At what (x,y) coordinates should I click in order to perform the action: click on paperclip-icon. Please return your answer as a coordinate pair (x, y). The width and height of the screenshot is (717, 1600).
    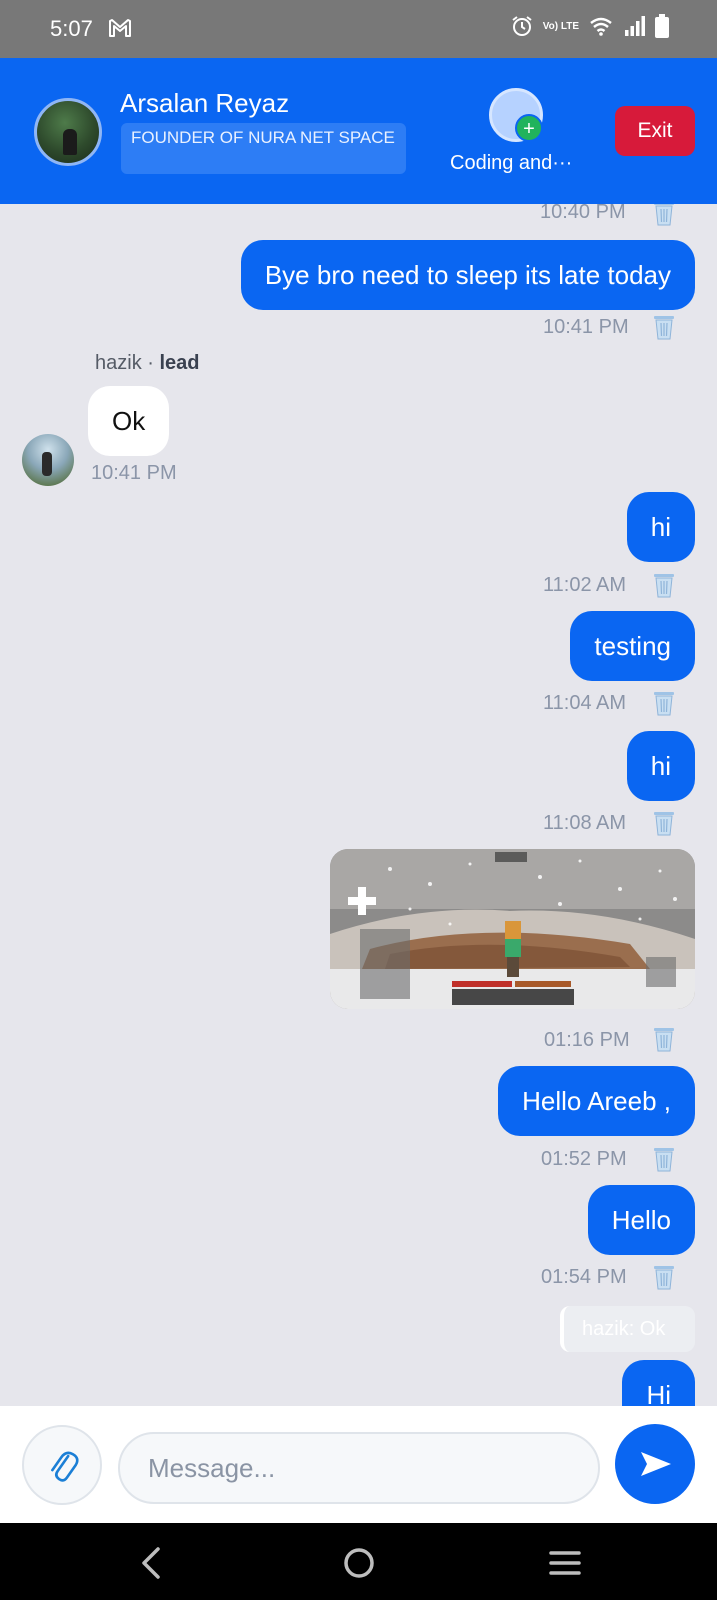
    Looking at the image, I should click on (65, 1466).